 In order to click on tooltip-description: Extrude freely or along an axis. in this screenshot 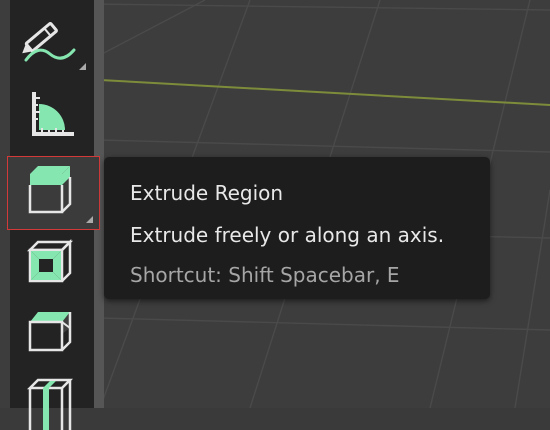, I will do `click(287, 235)`.